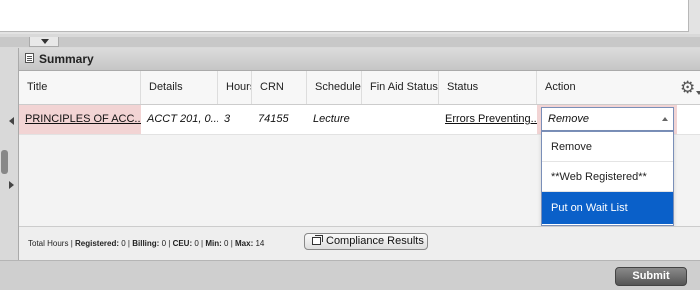  I want to click on summary-header: Summary, so click(359, 59).